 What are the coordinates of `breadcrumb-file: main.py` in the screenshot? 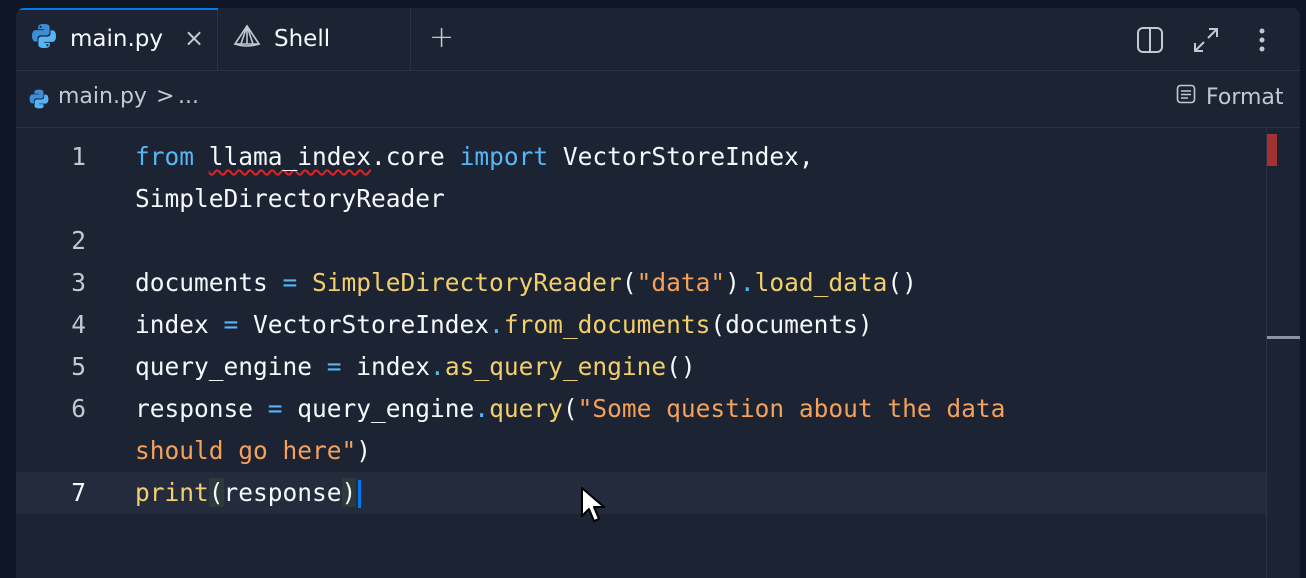 It's located at (102, 96).